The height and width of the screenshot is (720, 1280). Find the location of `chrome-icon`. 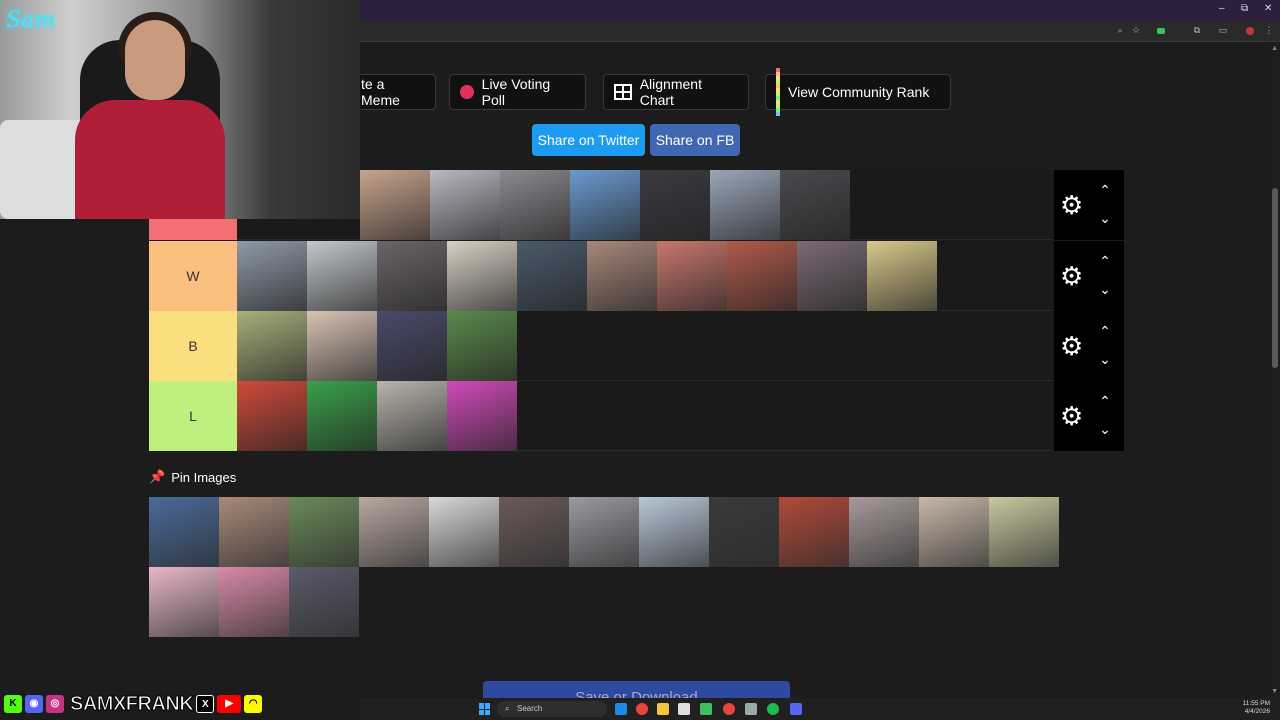

chrome-icon is located at coordinates (642, 709).